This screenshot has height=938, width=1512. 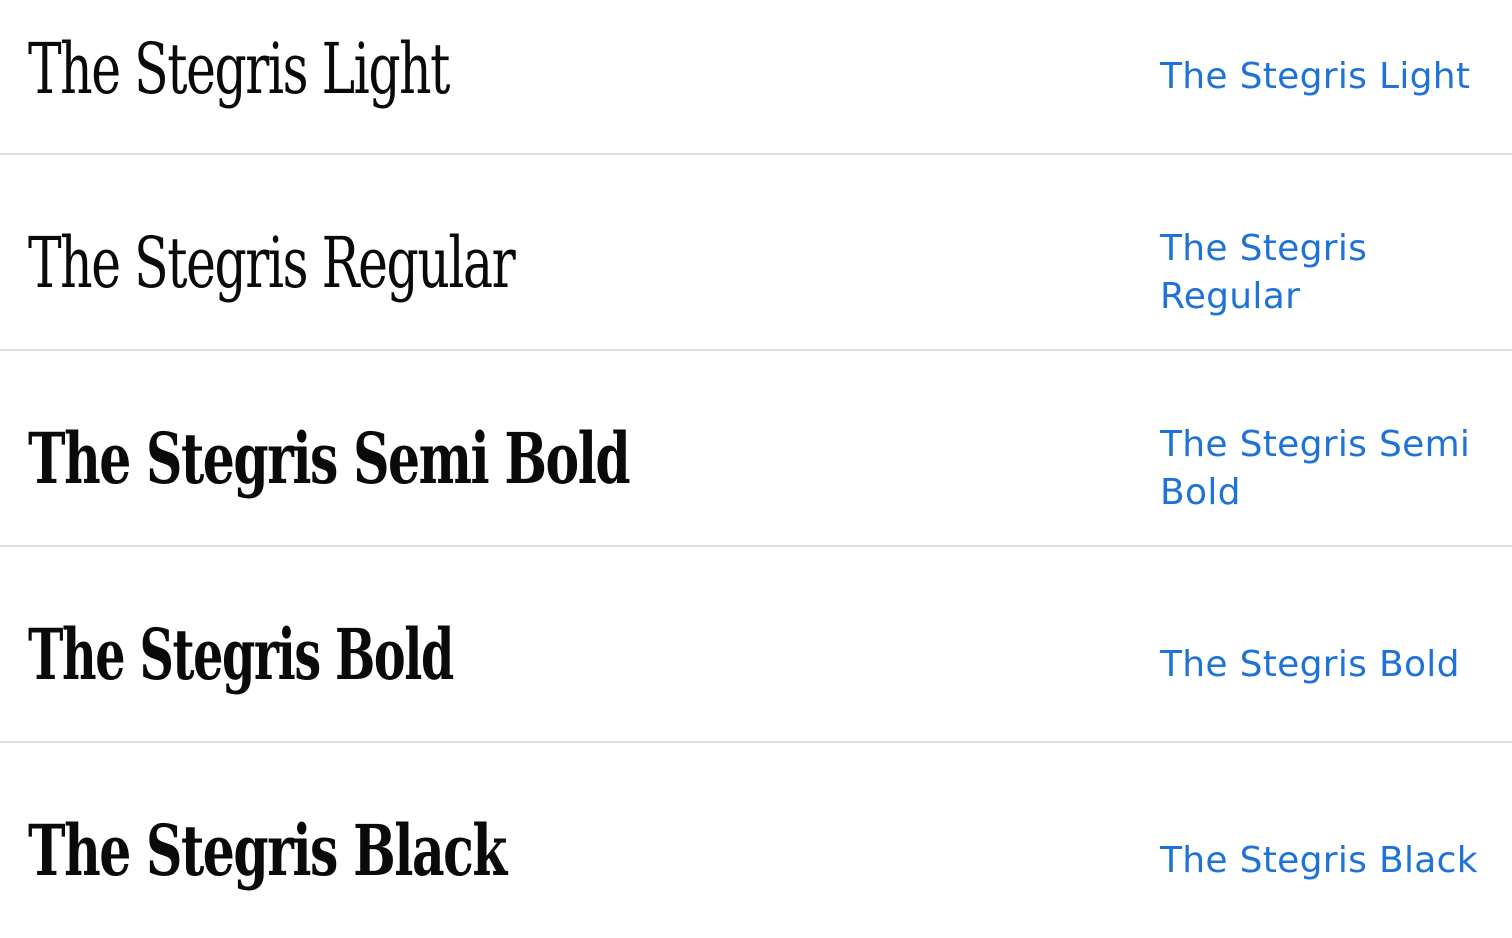 I want to click on font-link-black: The Stegris Black, so click(x=1325, y=861).